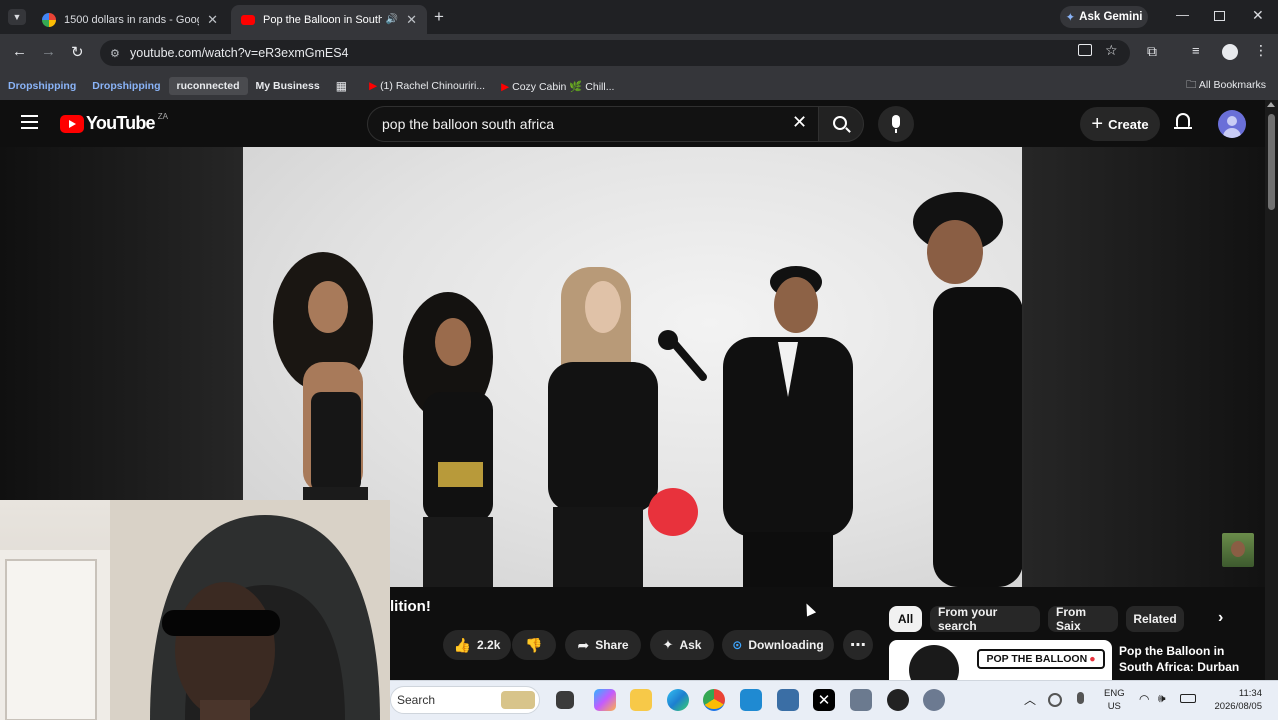  What do you see at coordinates (1152, 51) in the screenshot?
I see `extensions-icon: ⧉` at bounding box center [1152, 51].